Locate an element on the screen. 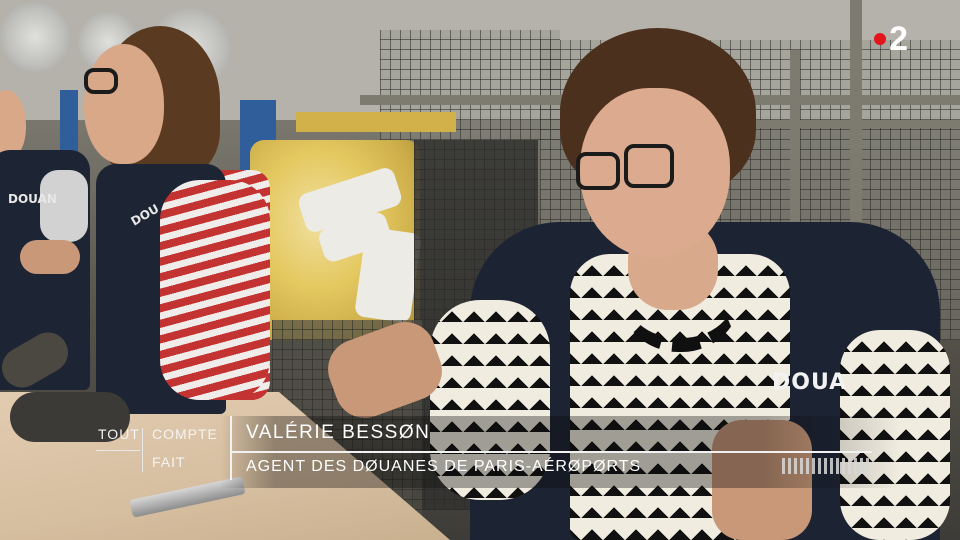  speaker-vest-label: DOUA is located at coordinates (810, 382).